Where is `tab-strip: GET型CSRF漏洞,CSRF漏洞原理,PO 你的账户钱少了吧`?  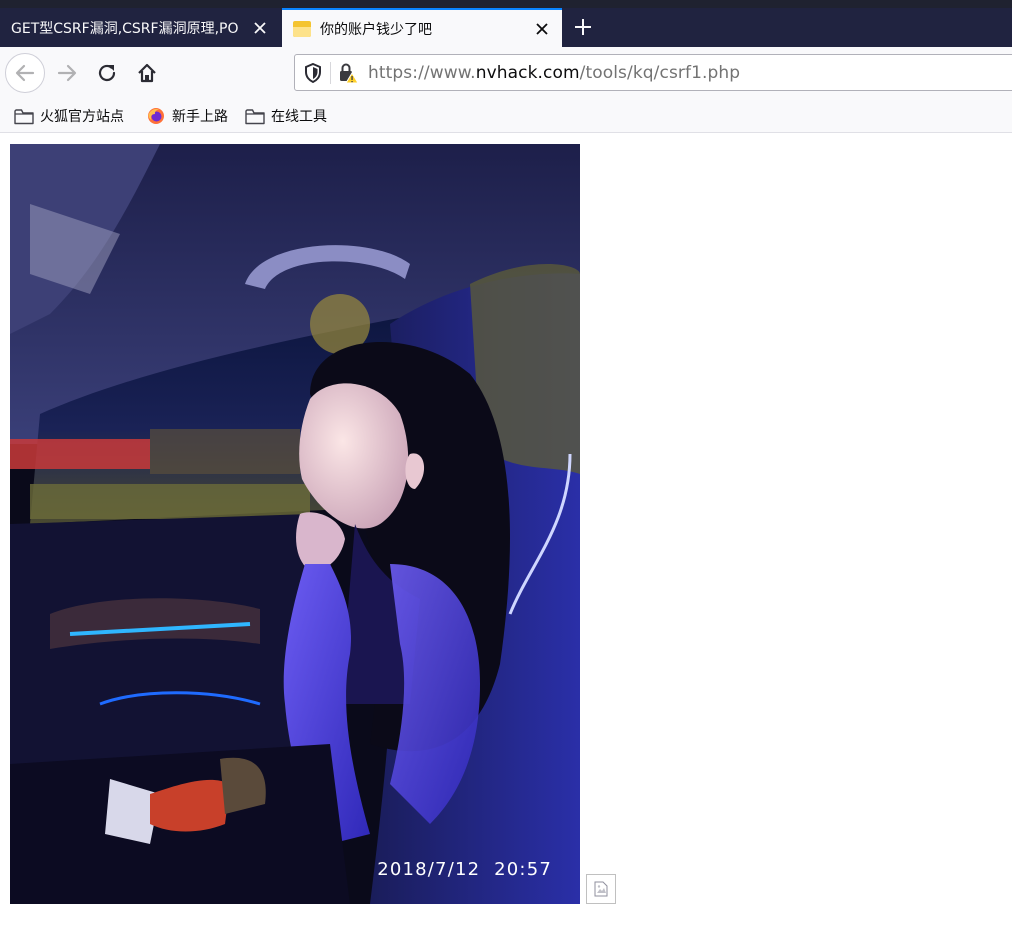
tab-strip: GET型CSRF漏洞,CSRF漏洞原理,PO 你的账户钱少了吧 is located at coordinates (506, 23).